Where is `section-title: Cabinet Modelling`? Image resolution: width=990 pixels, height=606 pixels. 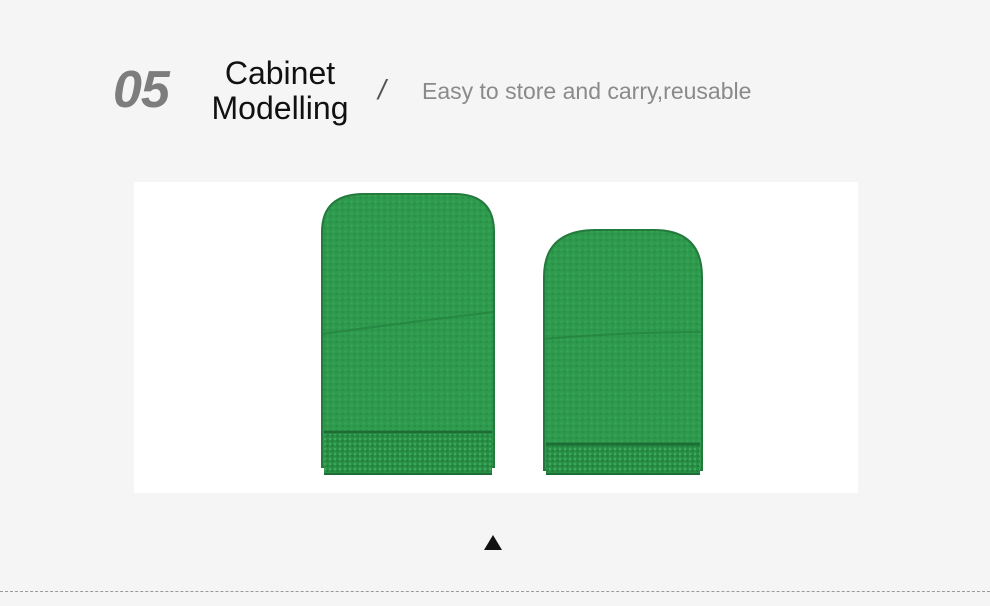 section-title: Cabinet Modelling is located at coordinates (280, 91).